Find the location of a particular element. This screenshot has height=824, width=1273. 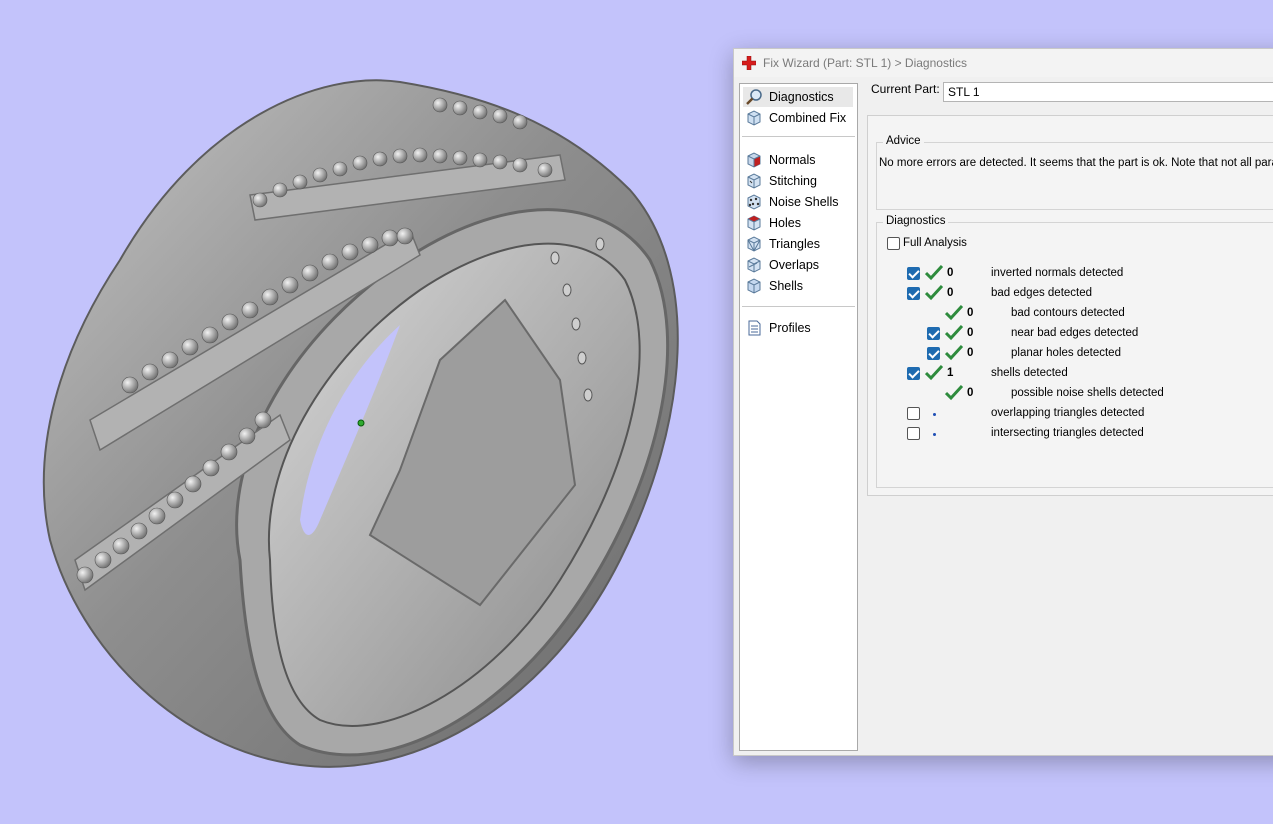

row-label: planar holes detected is located at coordinates (1066, 353).